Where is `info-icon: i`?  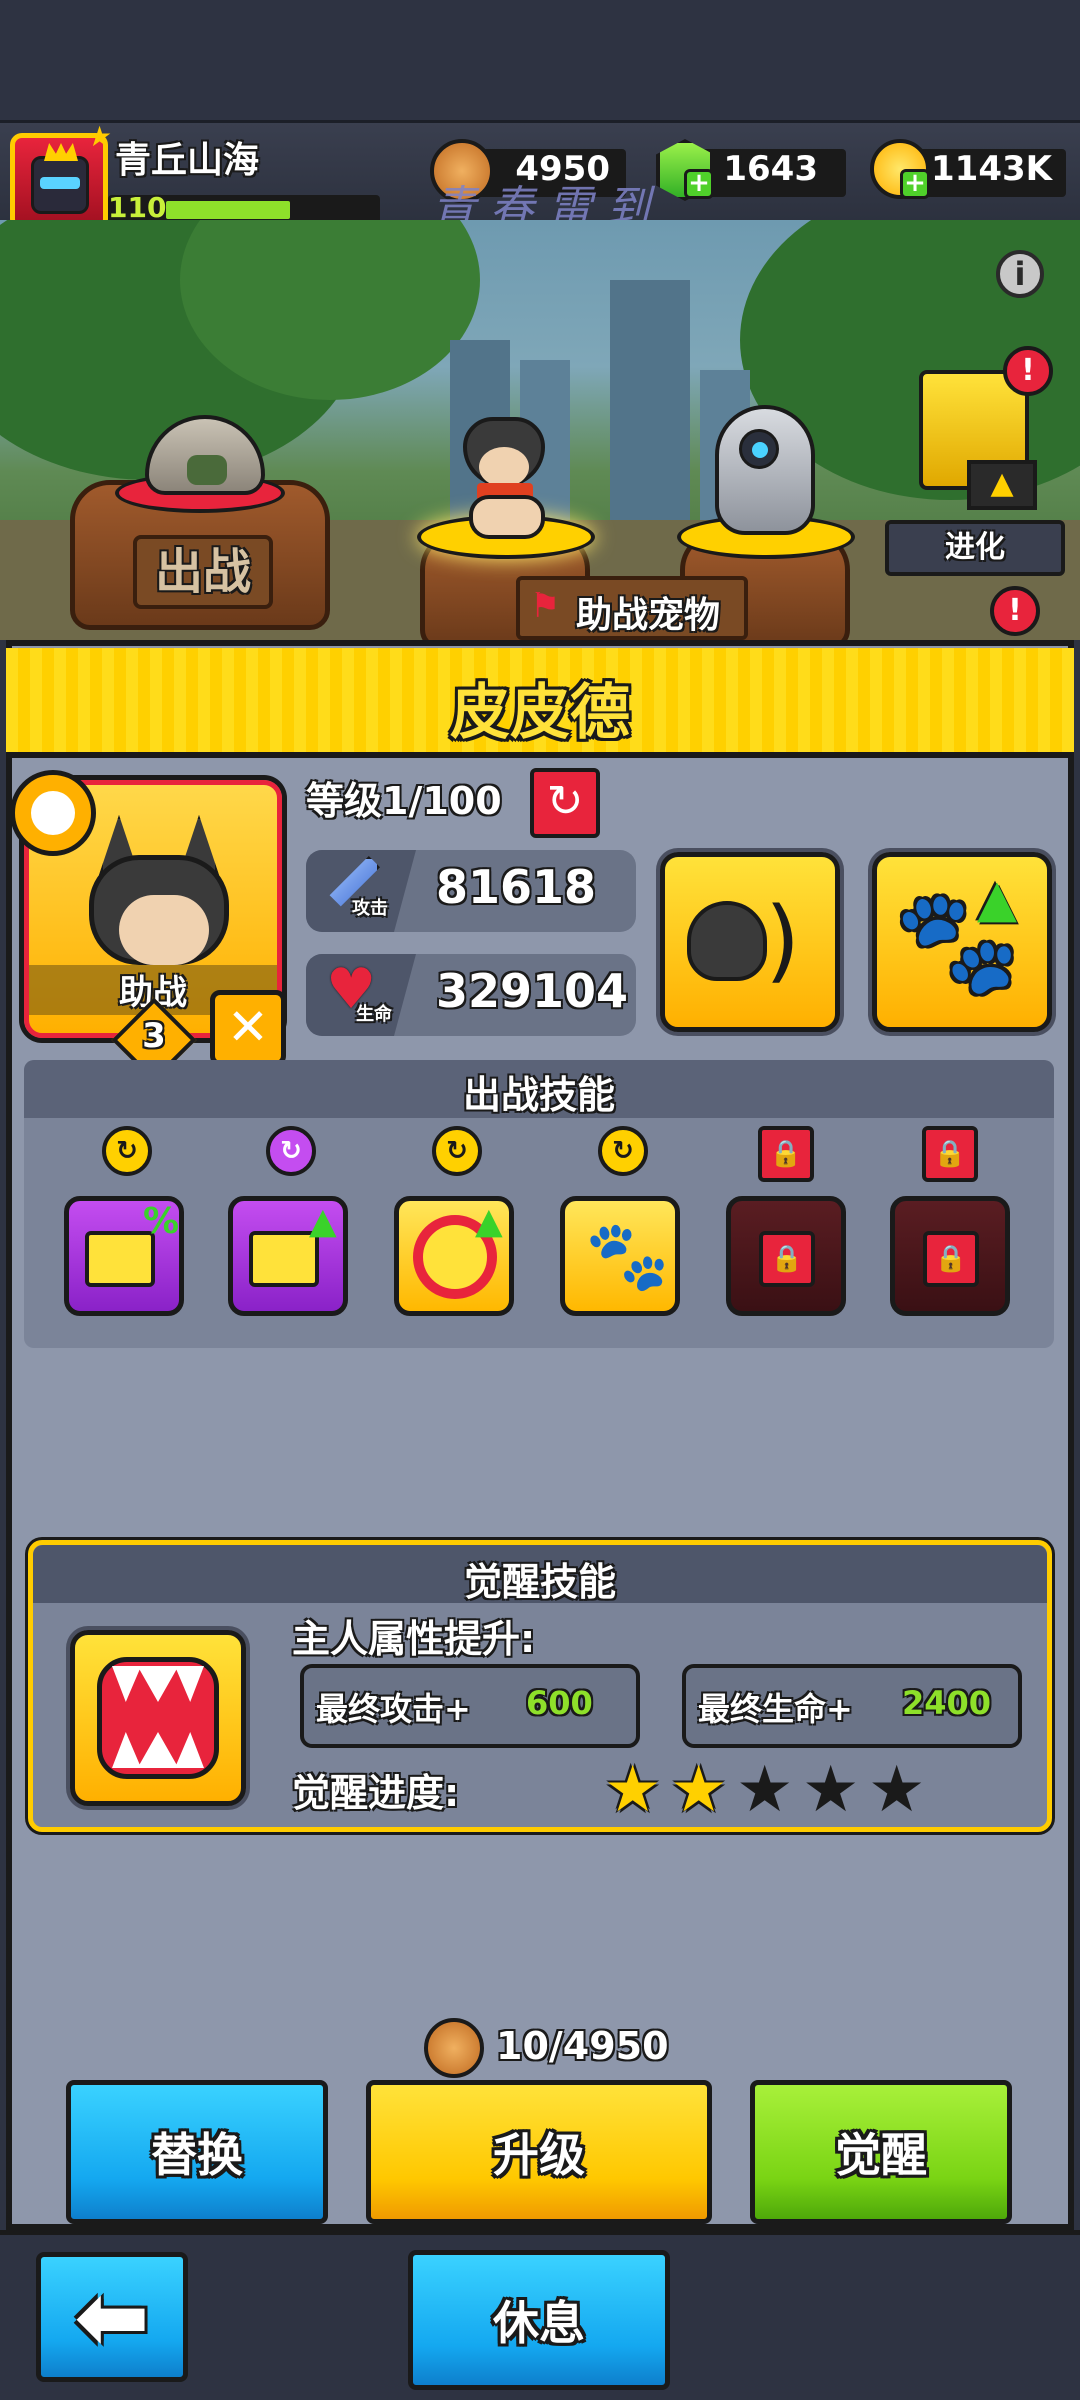
info-icon: i is located at coordinates (1020, 274).